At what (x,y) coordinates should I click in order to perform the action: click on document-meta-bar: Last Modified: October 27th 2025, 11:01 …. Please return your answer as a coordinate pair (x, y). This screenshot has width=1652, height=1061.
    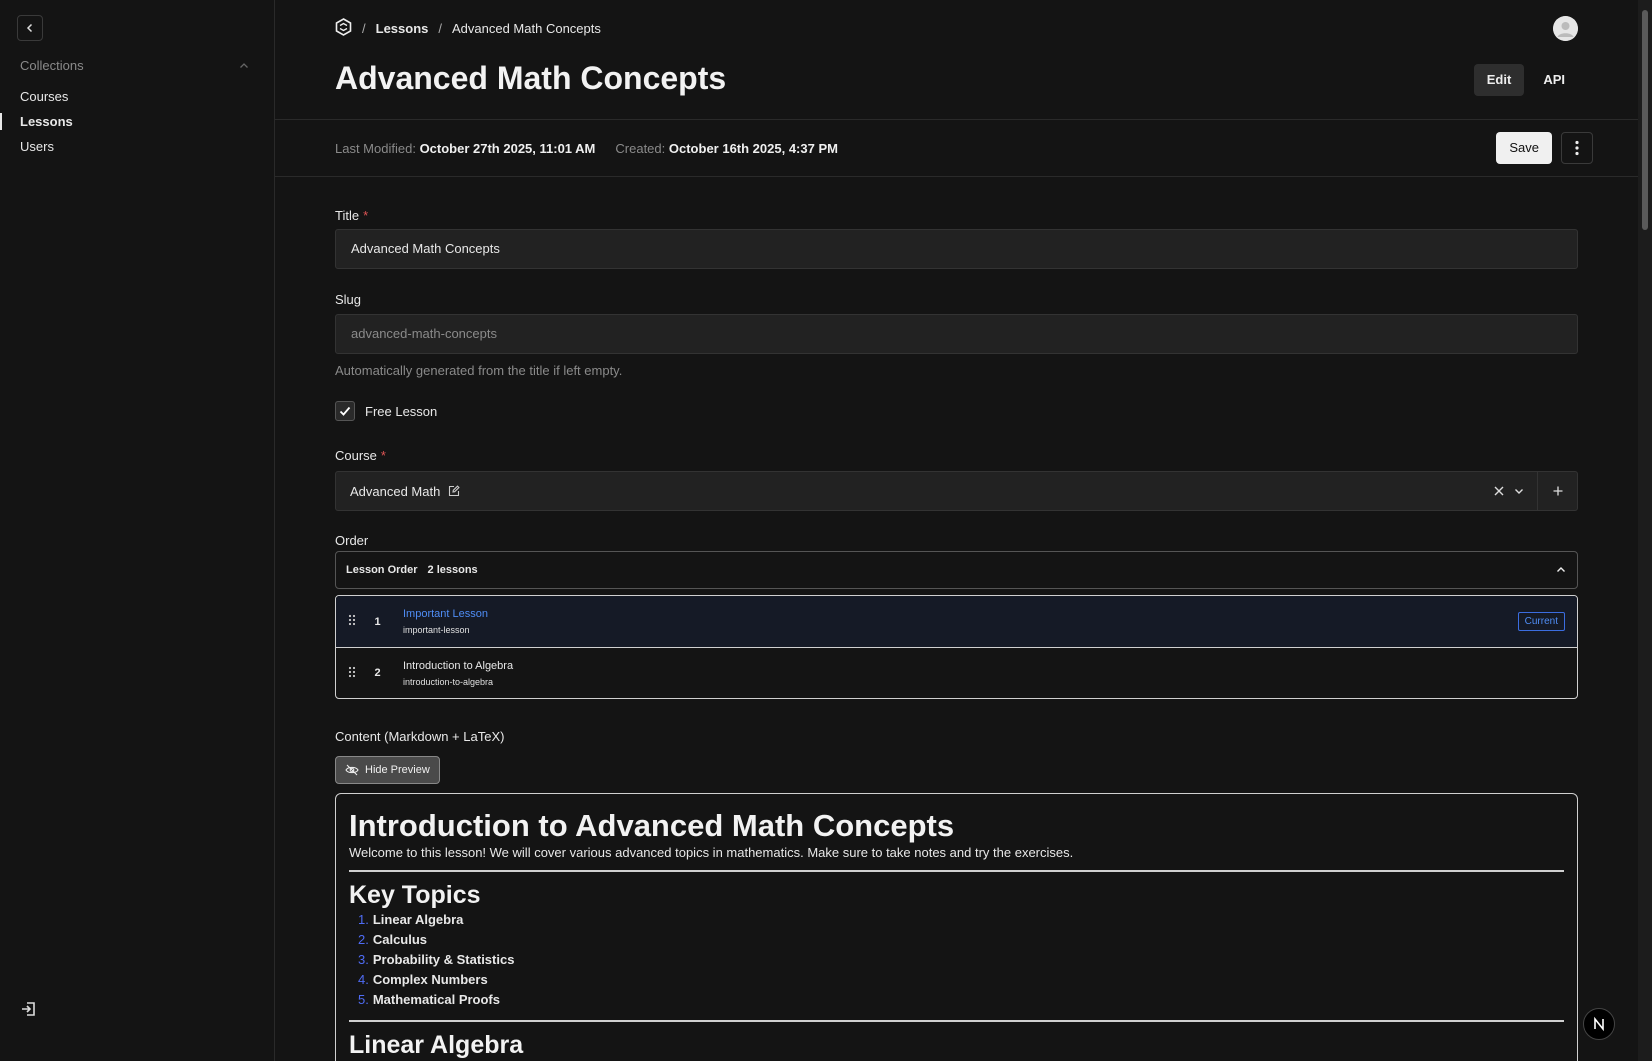
    Looking at the image, I should click on (956, 148).